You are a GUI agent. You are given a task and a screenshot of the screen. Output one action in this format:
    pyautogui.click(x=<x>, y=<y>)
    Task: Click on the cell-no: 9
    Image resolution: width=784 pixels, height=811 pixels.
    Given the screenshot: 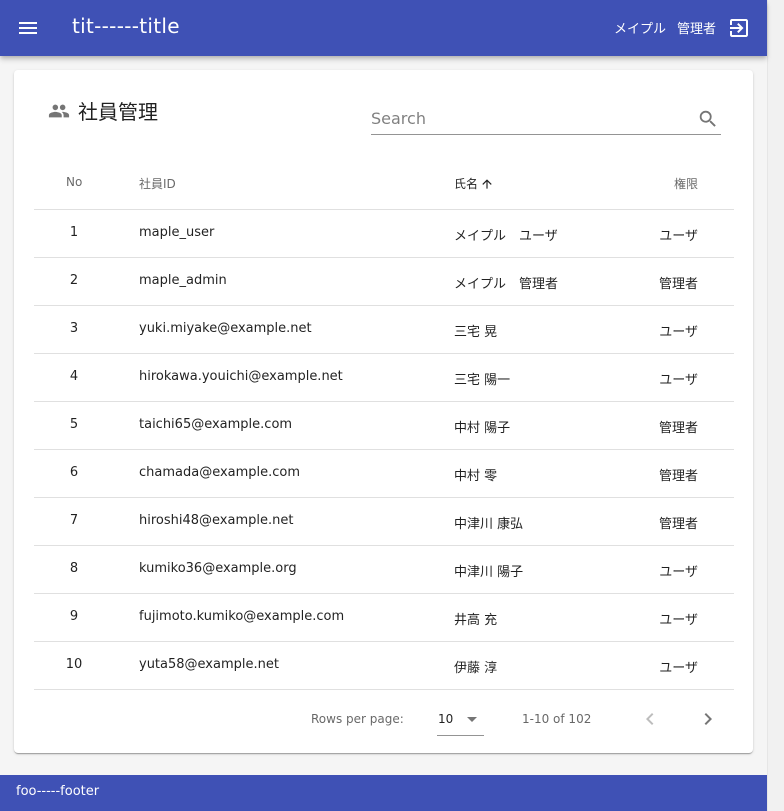 What is the action you would take?
    pyautogui.click(x=74, y=616)
    